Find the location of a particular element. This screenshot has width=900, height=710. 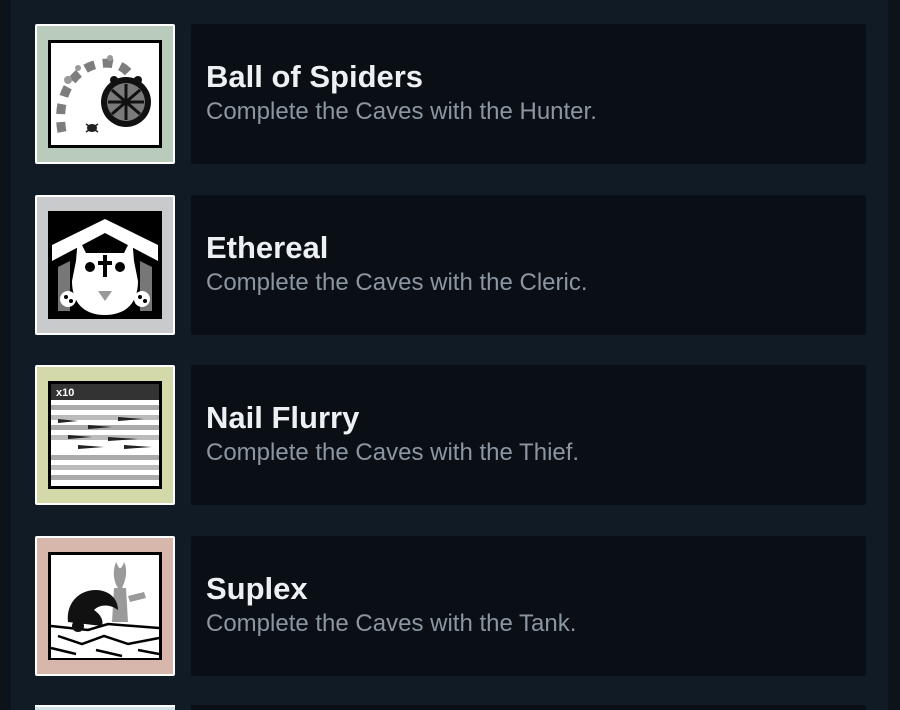

left-margin is located at coordinates (5, 355).